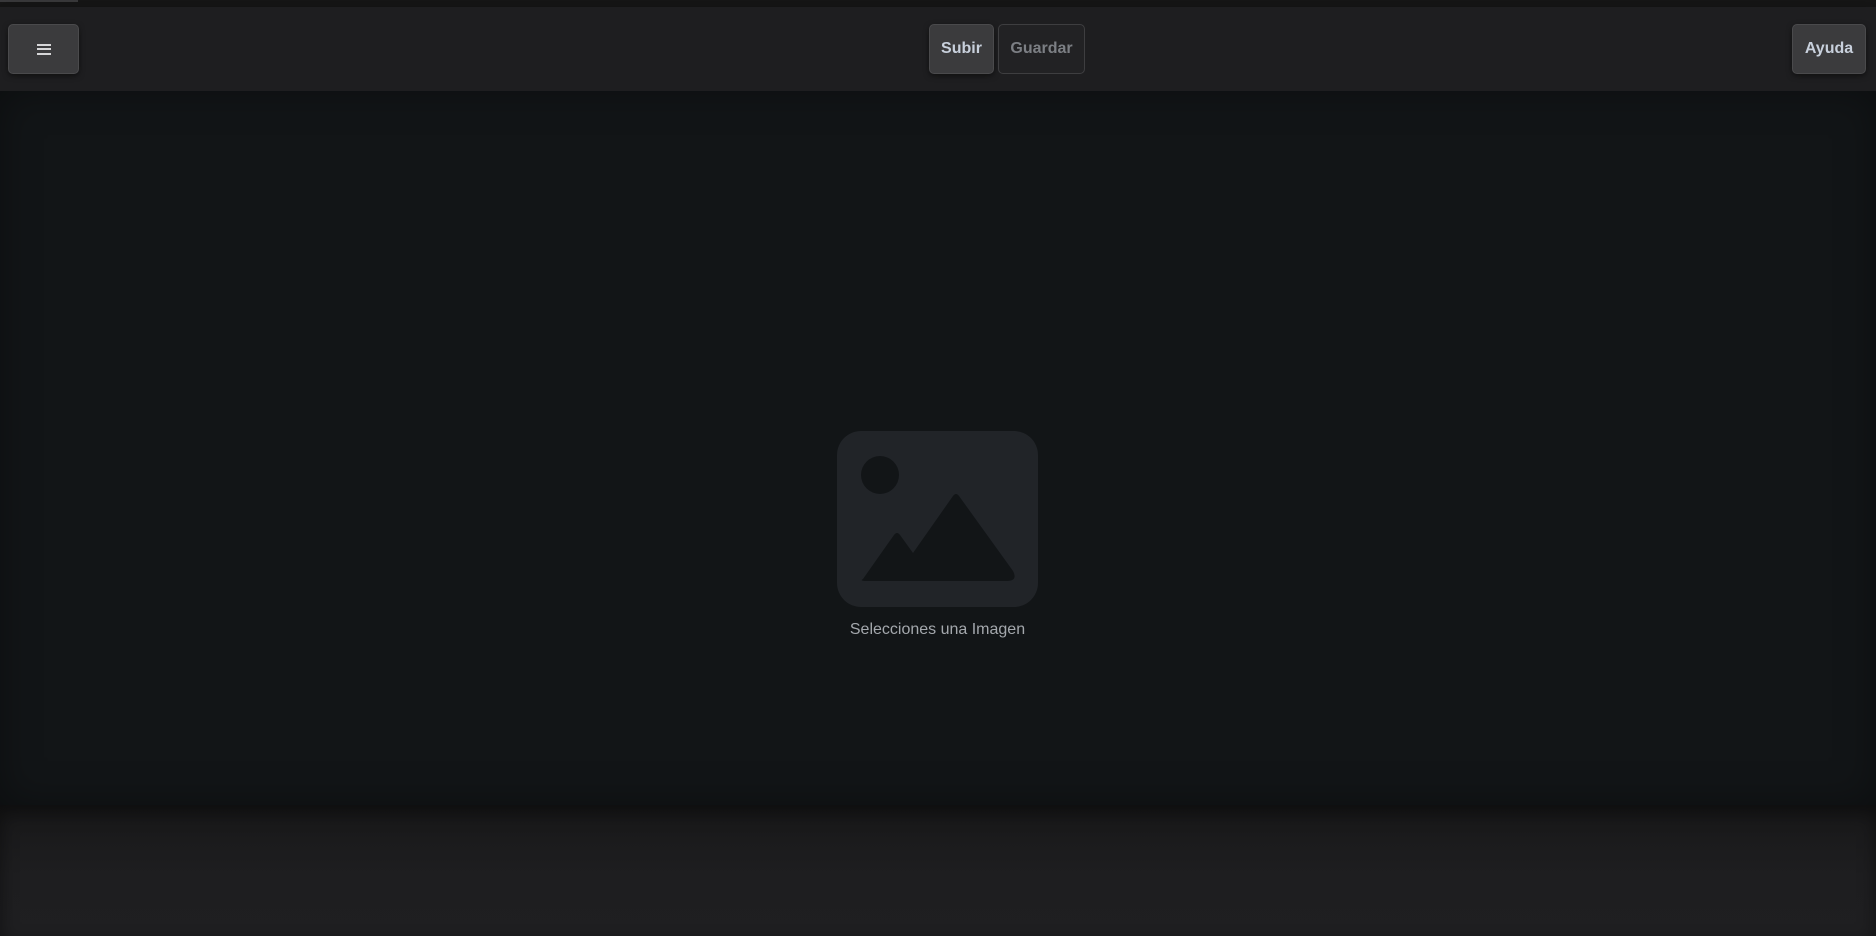  I want to click on hamburger-menu-icon, so click(43, 49).